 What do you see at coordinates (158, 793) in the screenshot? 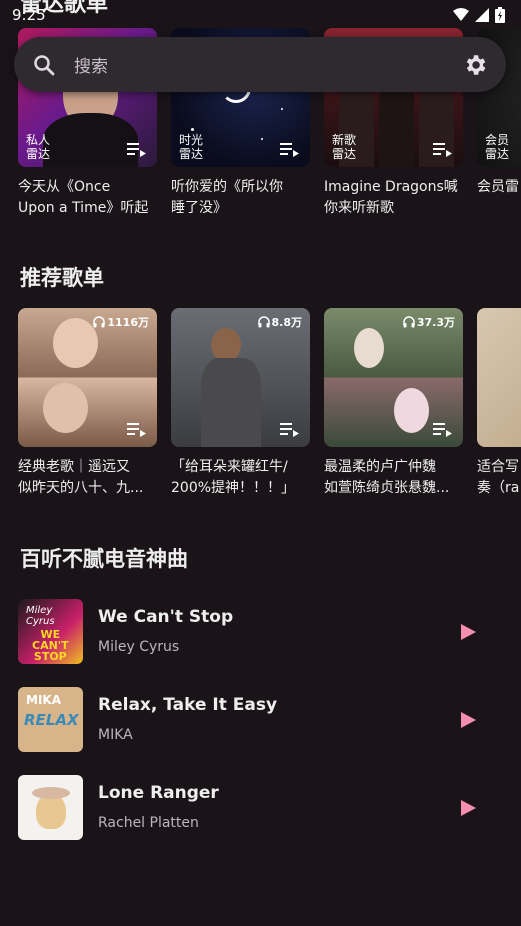
I see `song-title: Lone Ranger` at bounding box center [158, 793].